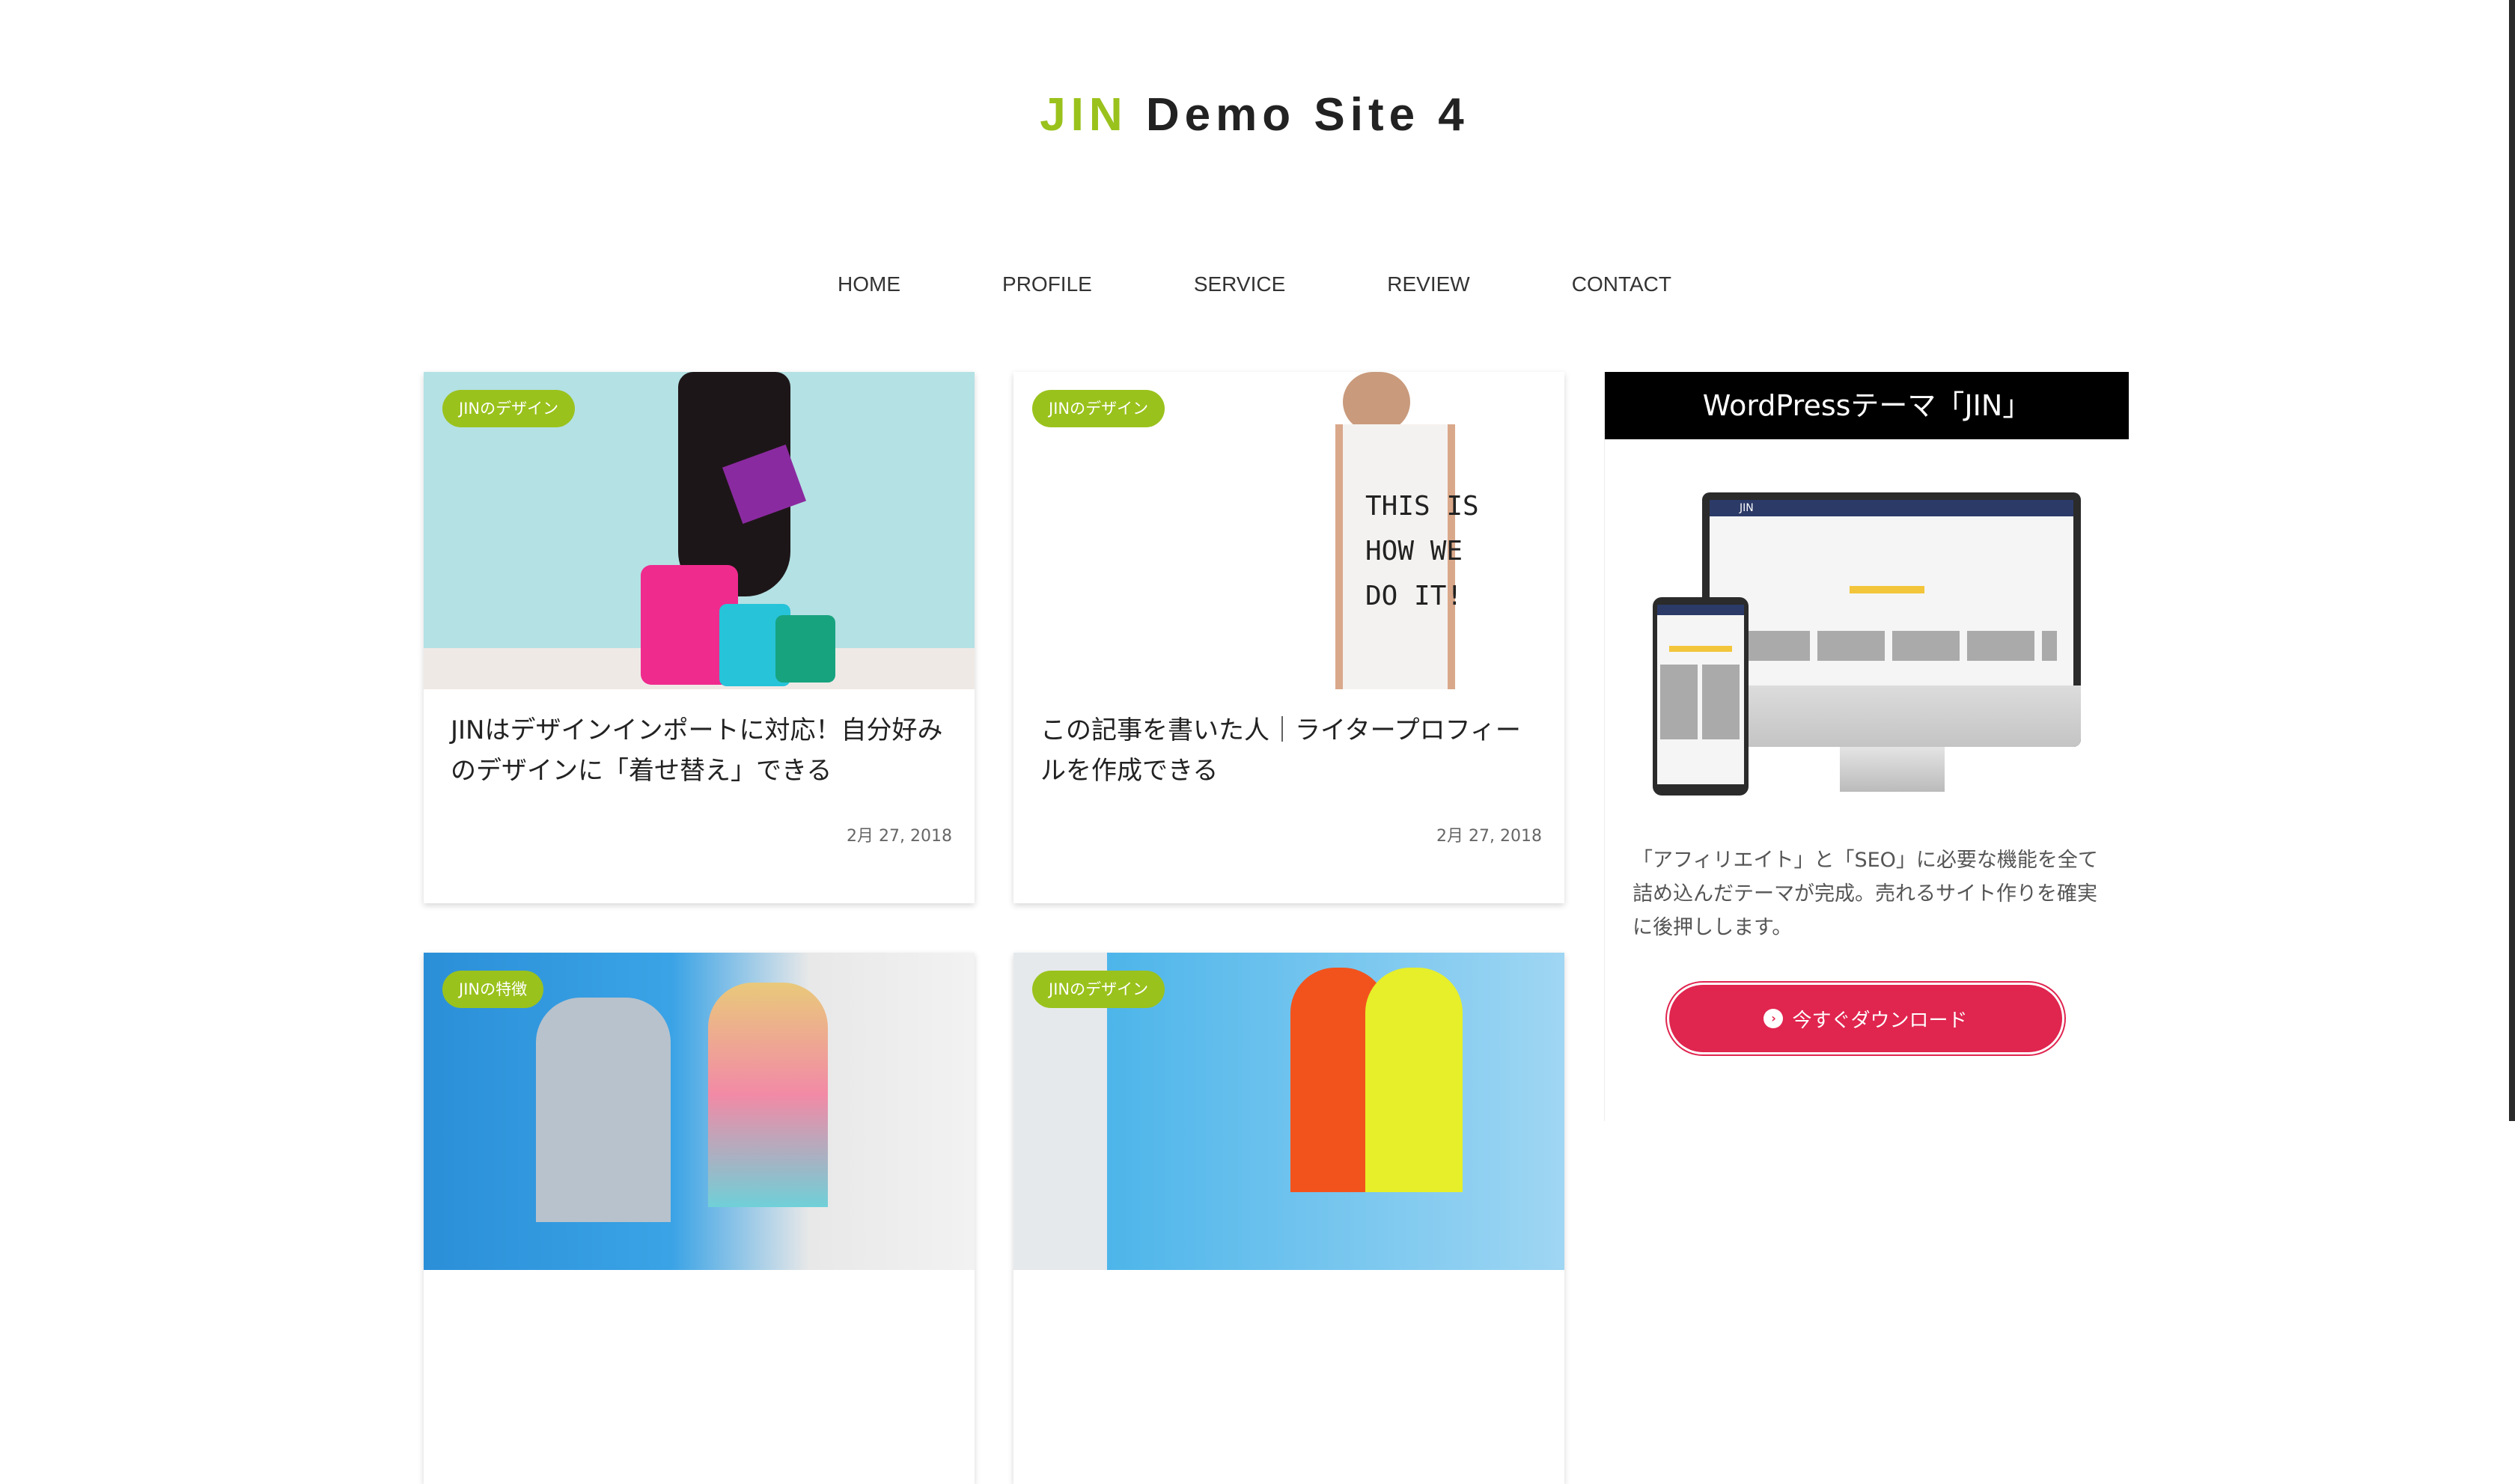  Describe the element at coordinates (1621, 284) in the screenshot. I see `nav-contact: CONTACT` at that location.